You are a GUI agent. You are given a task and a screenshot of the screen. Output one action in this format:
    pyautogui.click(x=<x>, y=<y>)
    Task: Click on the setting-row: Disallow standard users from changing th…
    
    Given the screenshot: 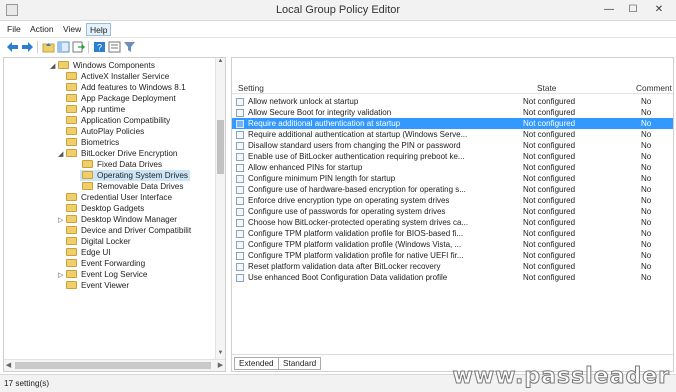 What is the action you would take?
    pyautogui.click(x=452, y=145)
    